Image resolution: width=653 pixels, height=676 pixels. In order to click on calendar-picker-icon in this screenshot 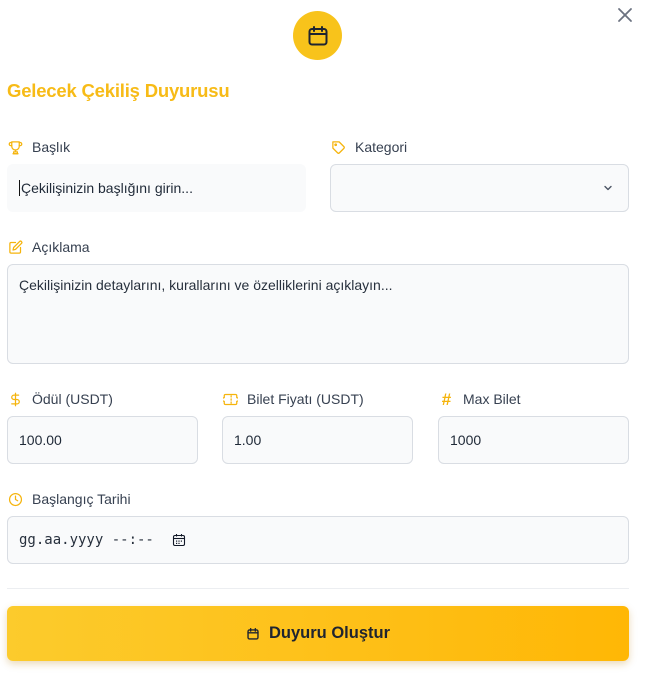, I will do `click(179, 540)`.